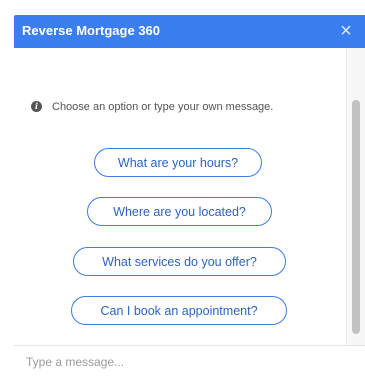  I want to click on scrollbar-track, so click(356, 196).